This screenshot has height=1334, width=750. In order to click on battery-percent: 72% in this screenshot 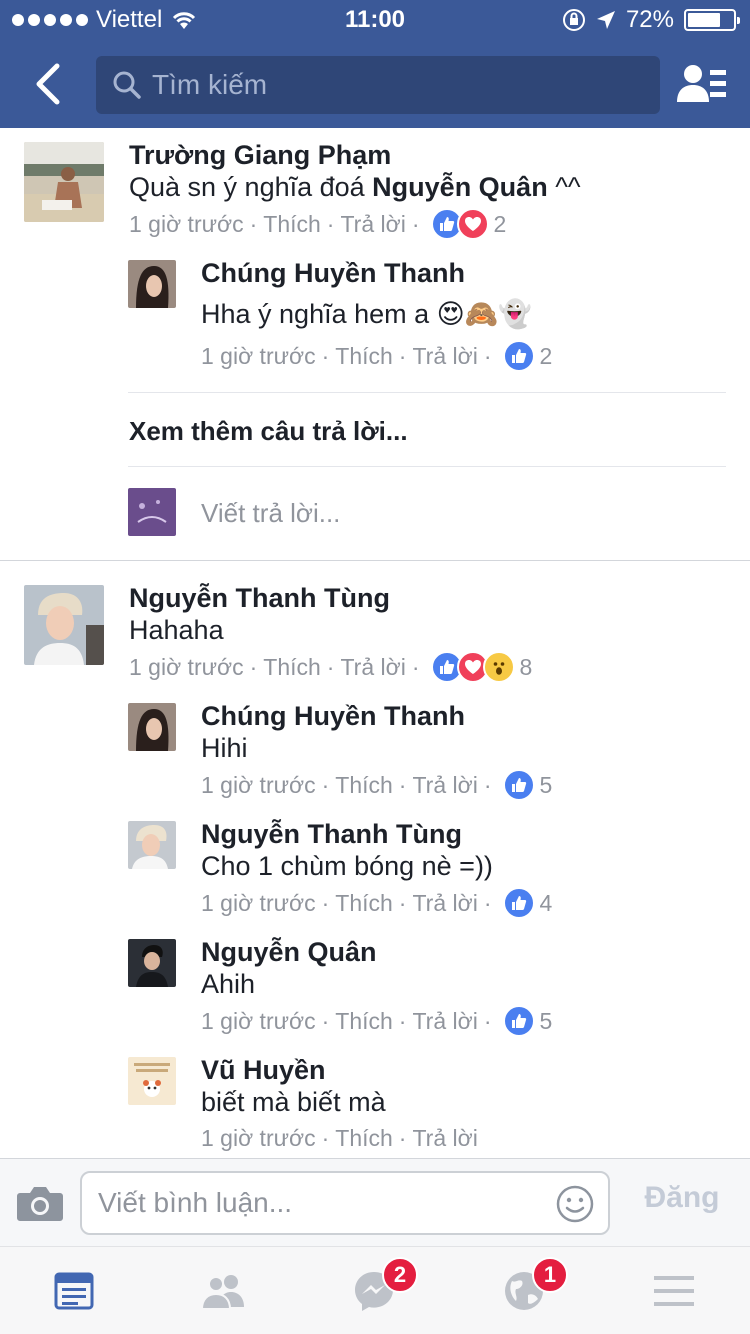, I will do `click(649, 19)`.